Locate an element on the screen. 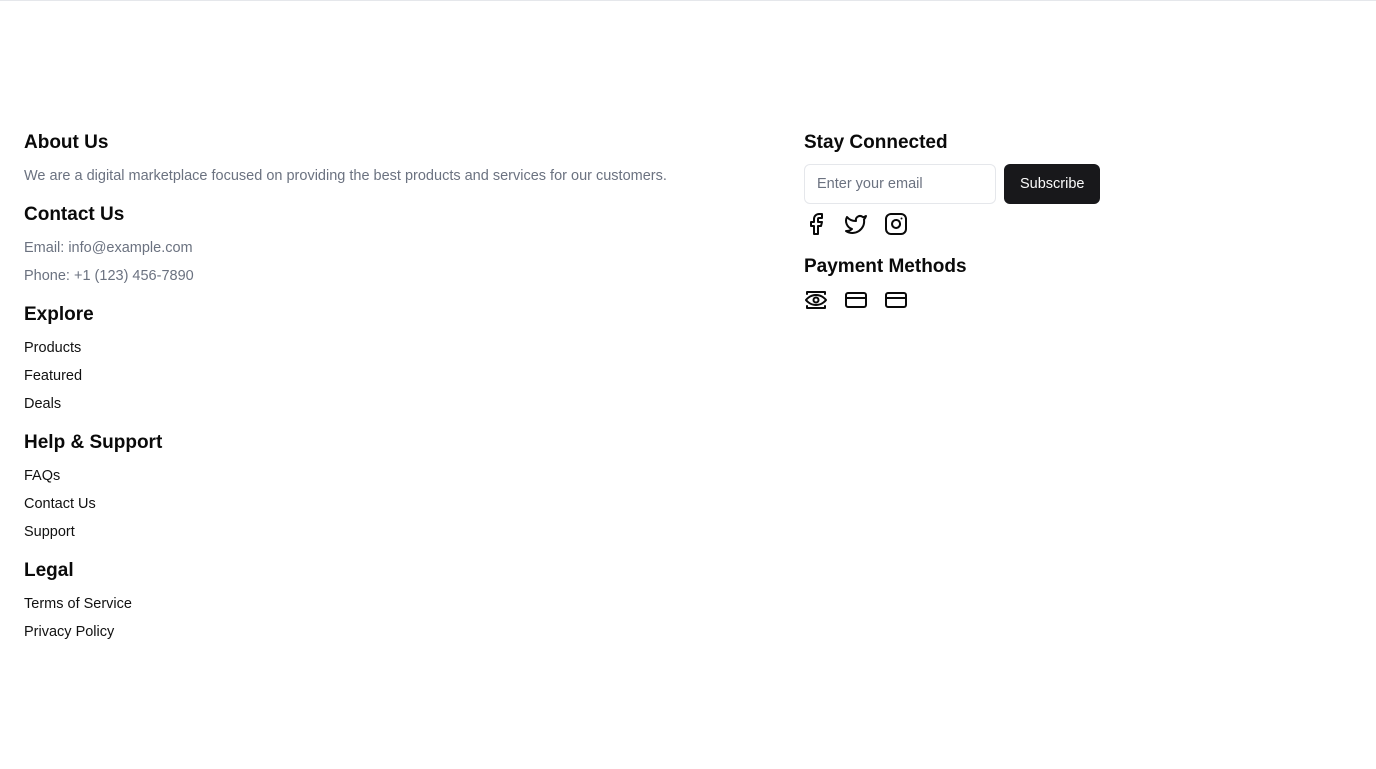  email-input is located at coordinates (900, 184).